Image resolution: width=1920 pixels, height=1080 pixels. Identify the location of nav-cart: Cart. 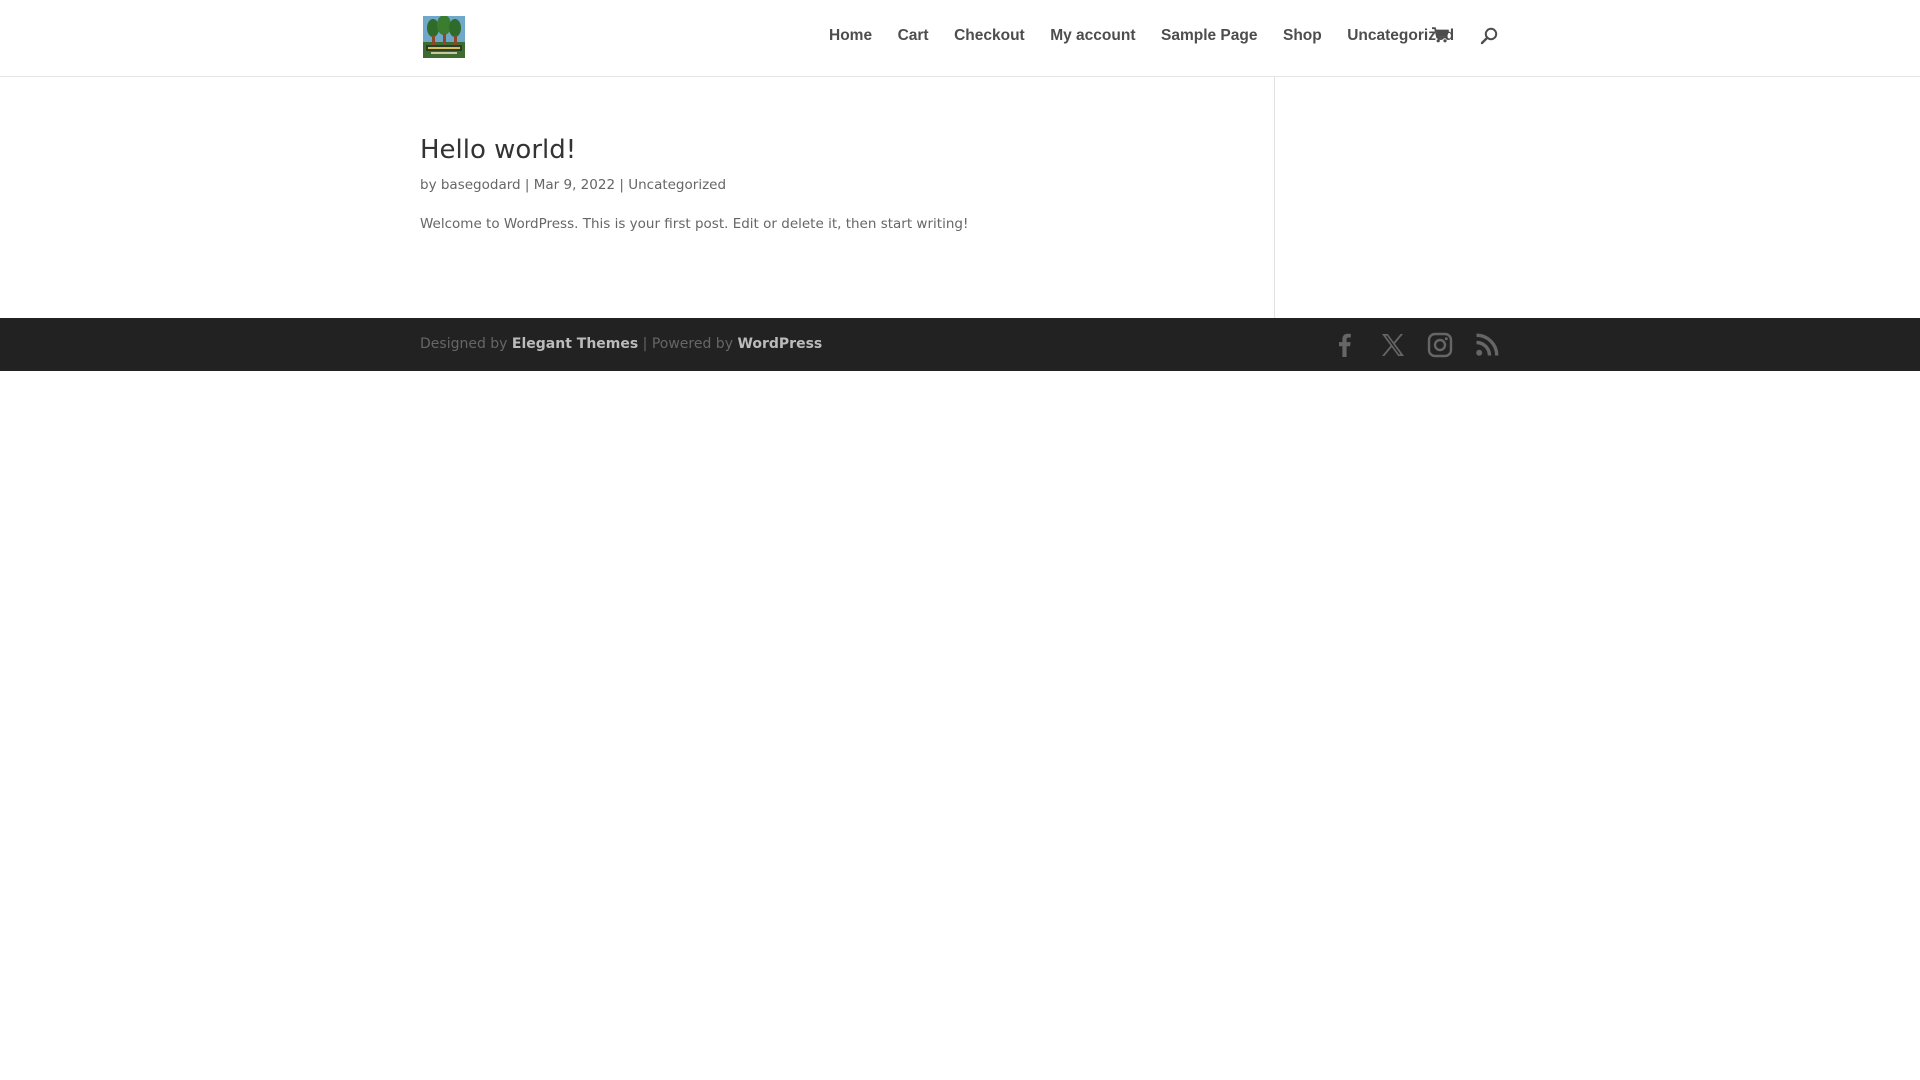
(913, 36).